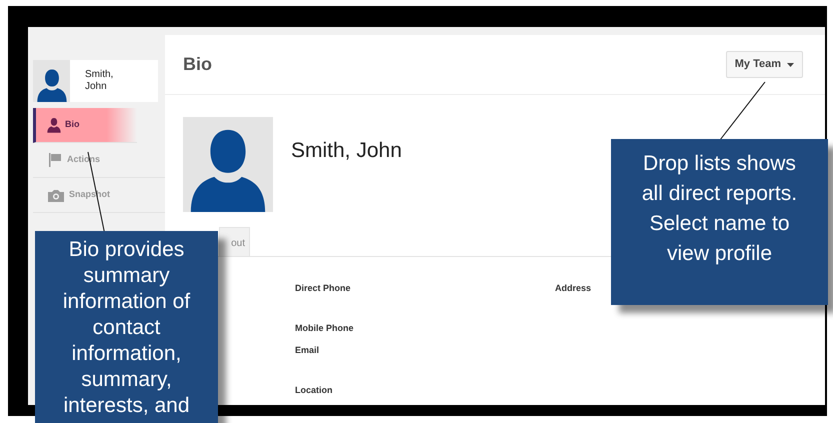 The height and width of the screenshot is (423, 833). Describe the element at coordinates (323, 288) in the screenshot. I see `field-label: Direct Phone` at that location.